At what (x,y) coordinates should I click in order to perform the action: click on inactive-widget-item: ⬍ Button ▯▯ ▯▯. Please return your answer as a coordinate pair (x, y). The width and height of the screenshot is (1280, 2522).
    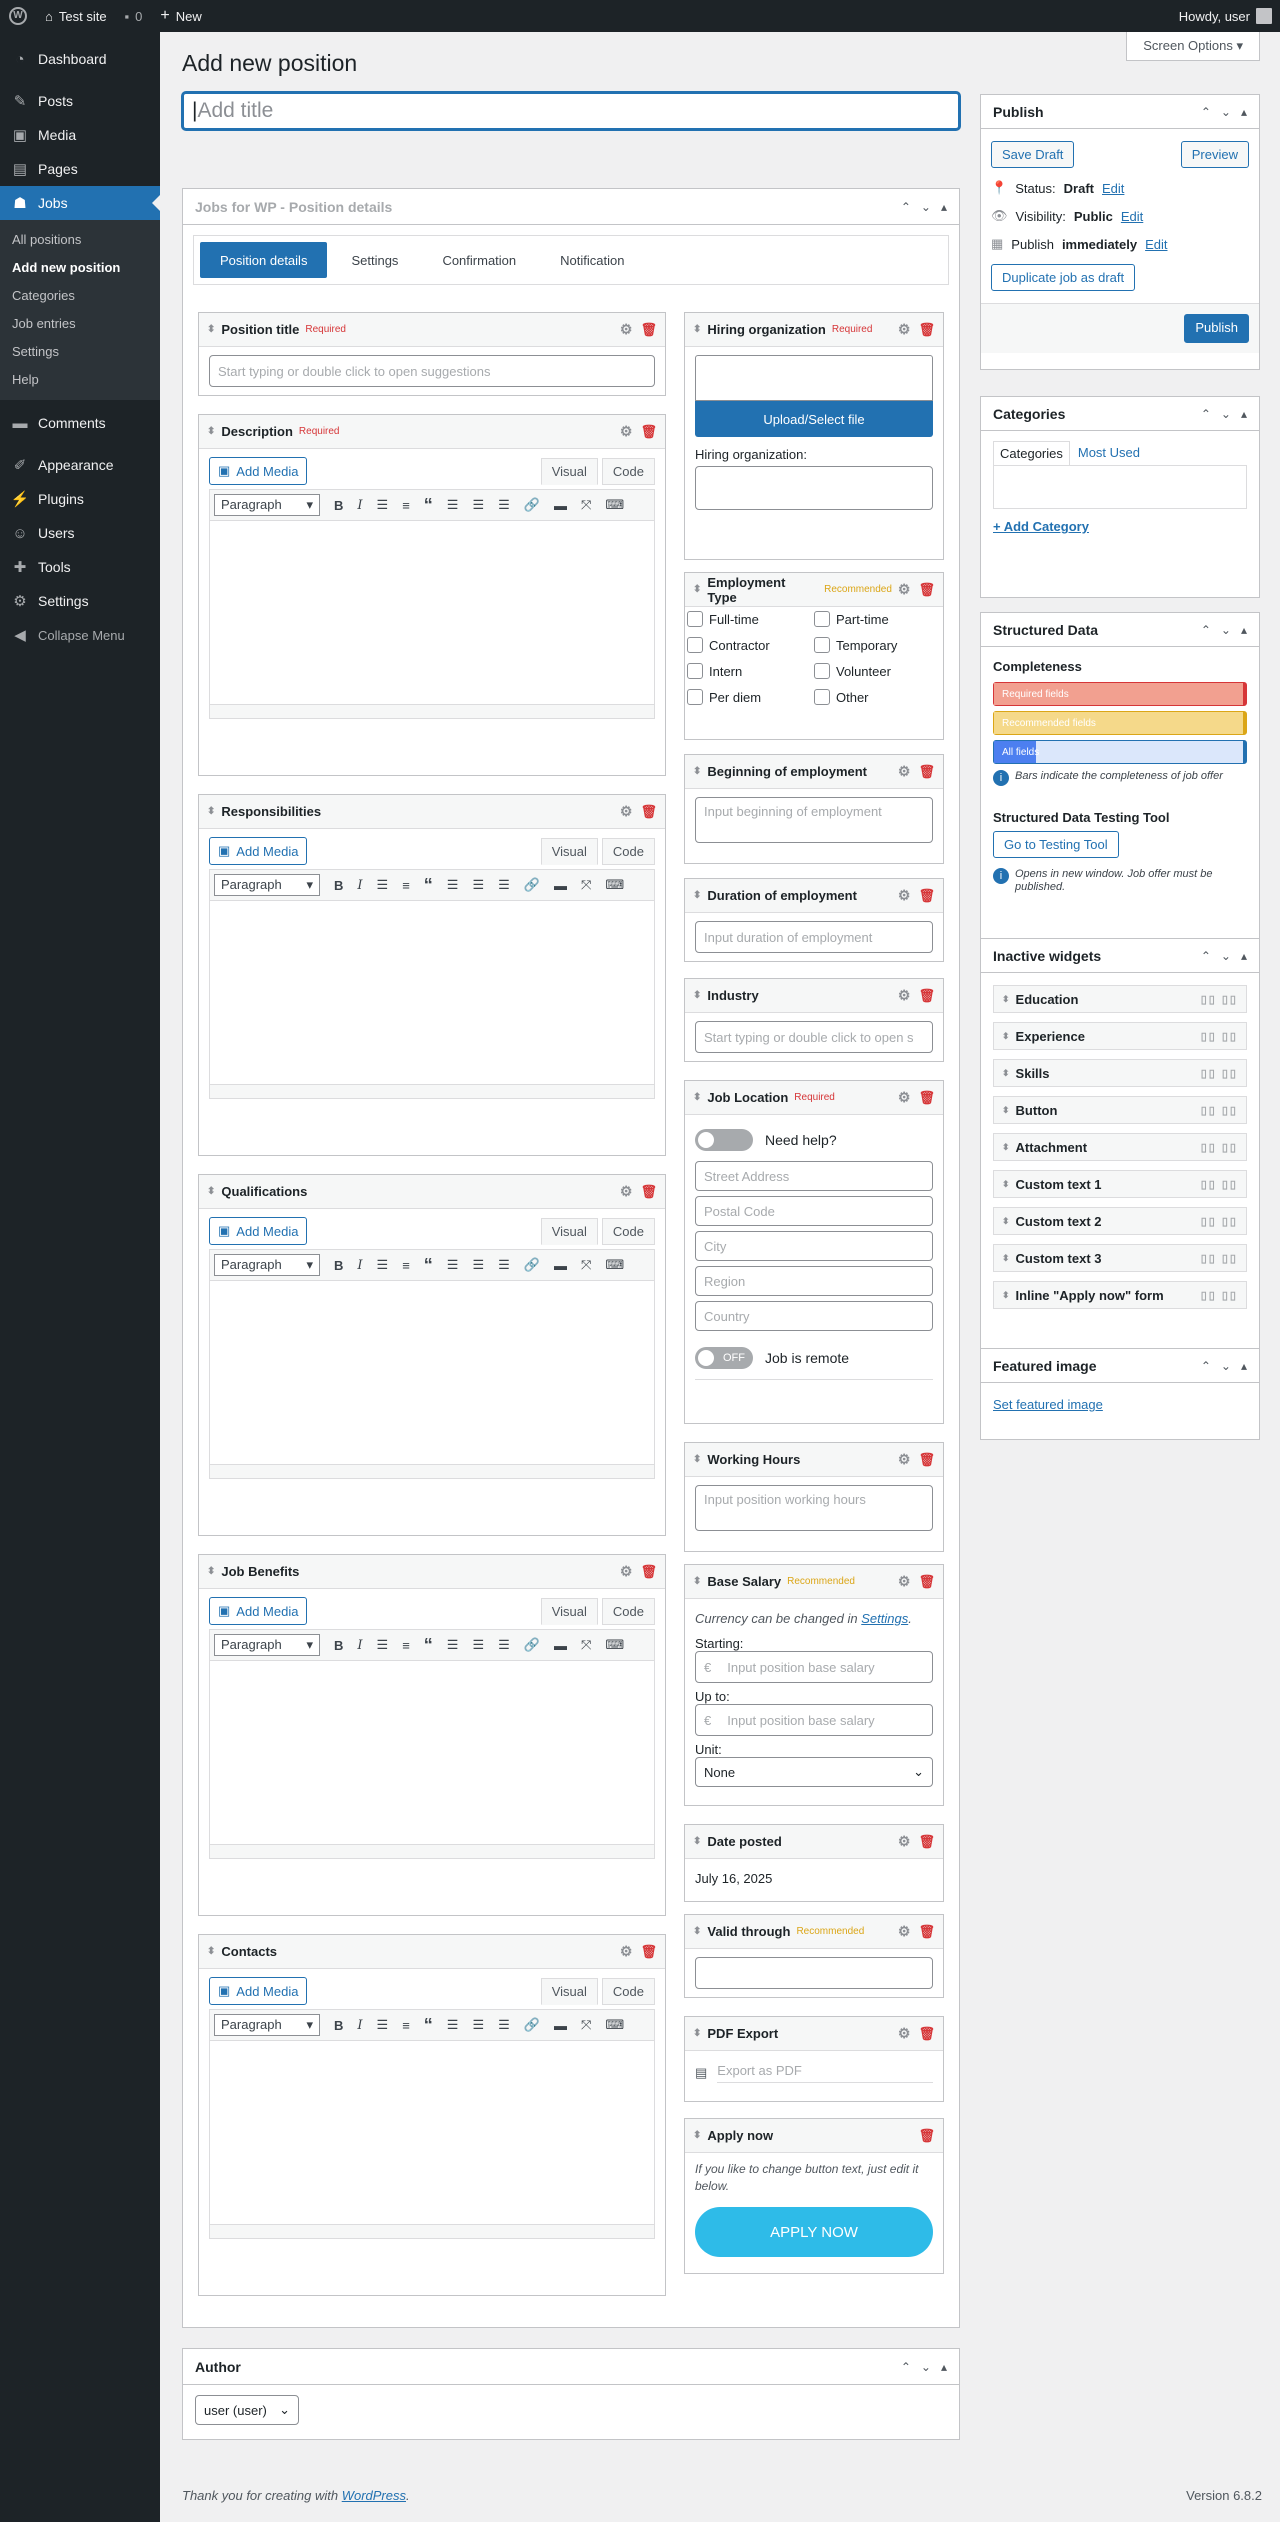
    Looking at the image, I should click on (1120, 1110).